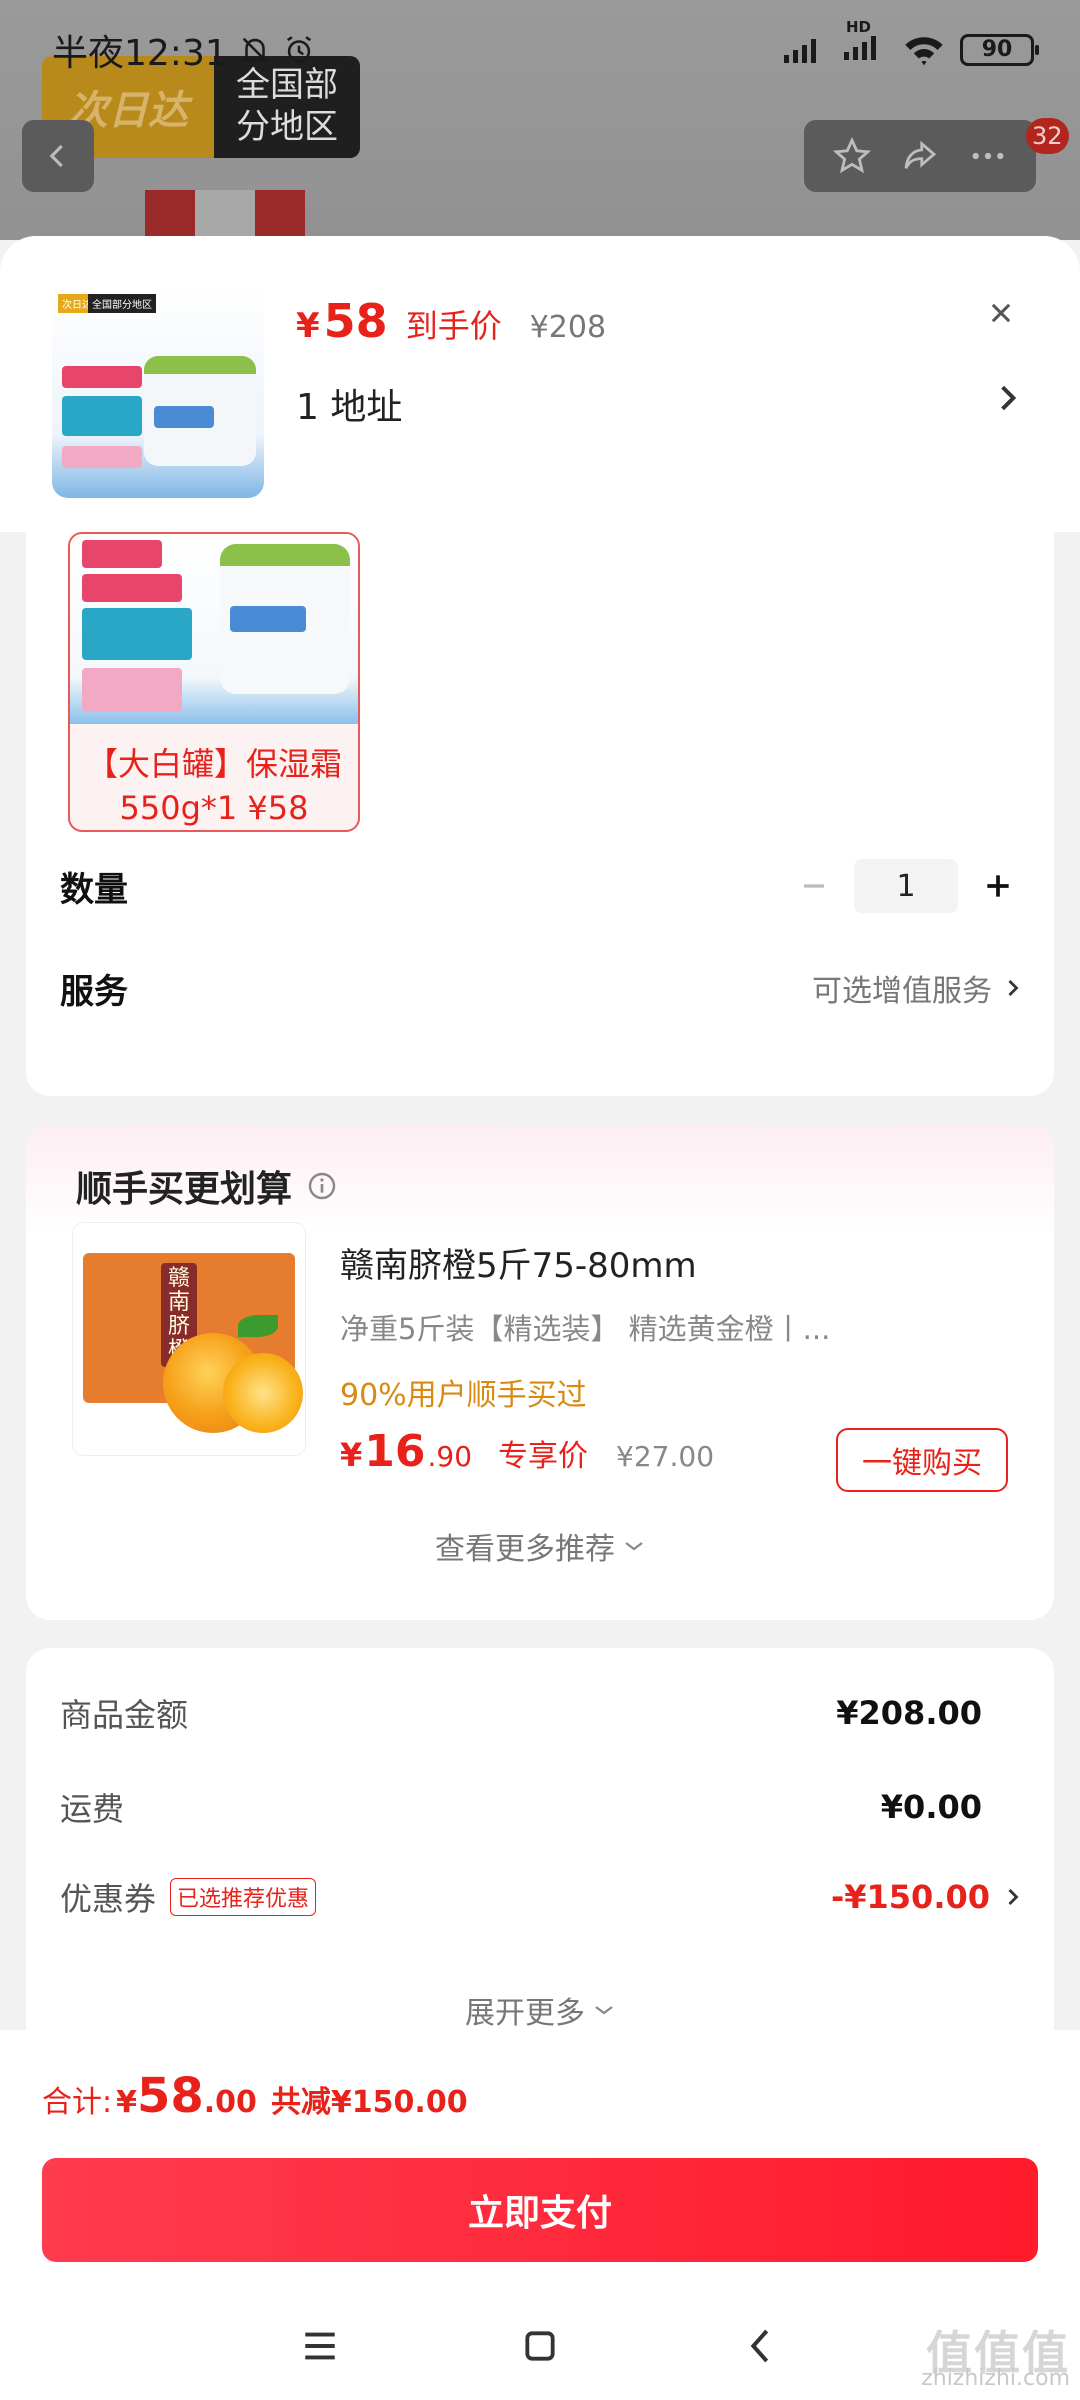 Image resolution: width=1080 pixels, height=2400 pixels. I want to click on system-back-button, so click(760, 2346).